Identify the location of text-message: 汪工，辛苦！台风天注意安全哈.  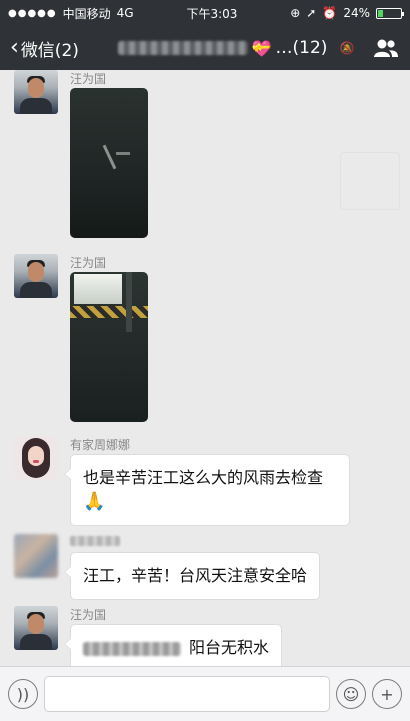
(192, 576).